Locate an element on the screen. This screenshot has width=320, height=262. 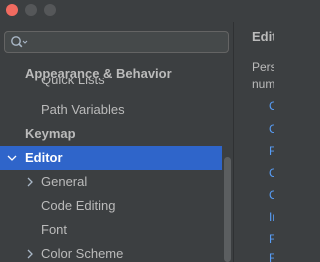
content-text: Pers is located at coordinates (263, 67).